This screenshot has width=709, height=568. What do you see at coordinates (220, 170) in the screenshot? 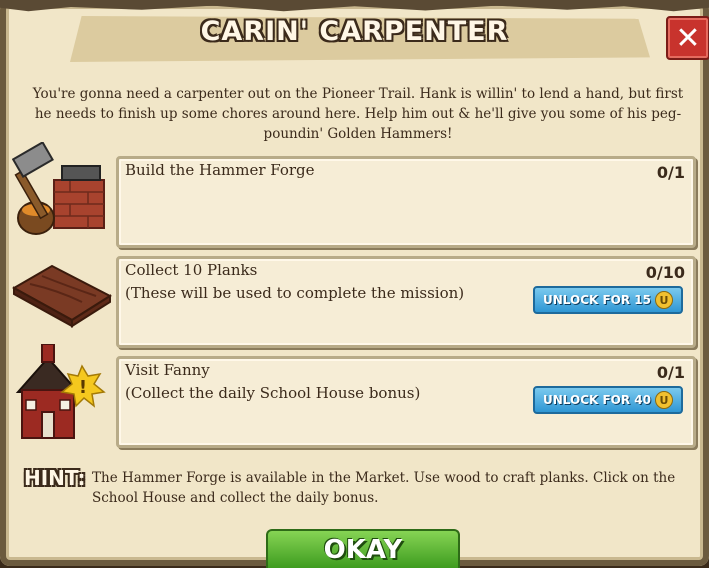
I see `task-name: Build the Hammer Forge` at bounding box center [220, 170].